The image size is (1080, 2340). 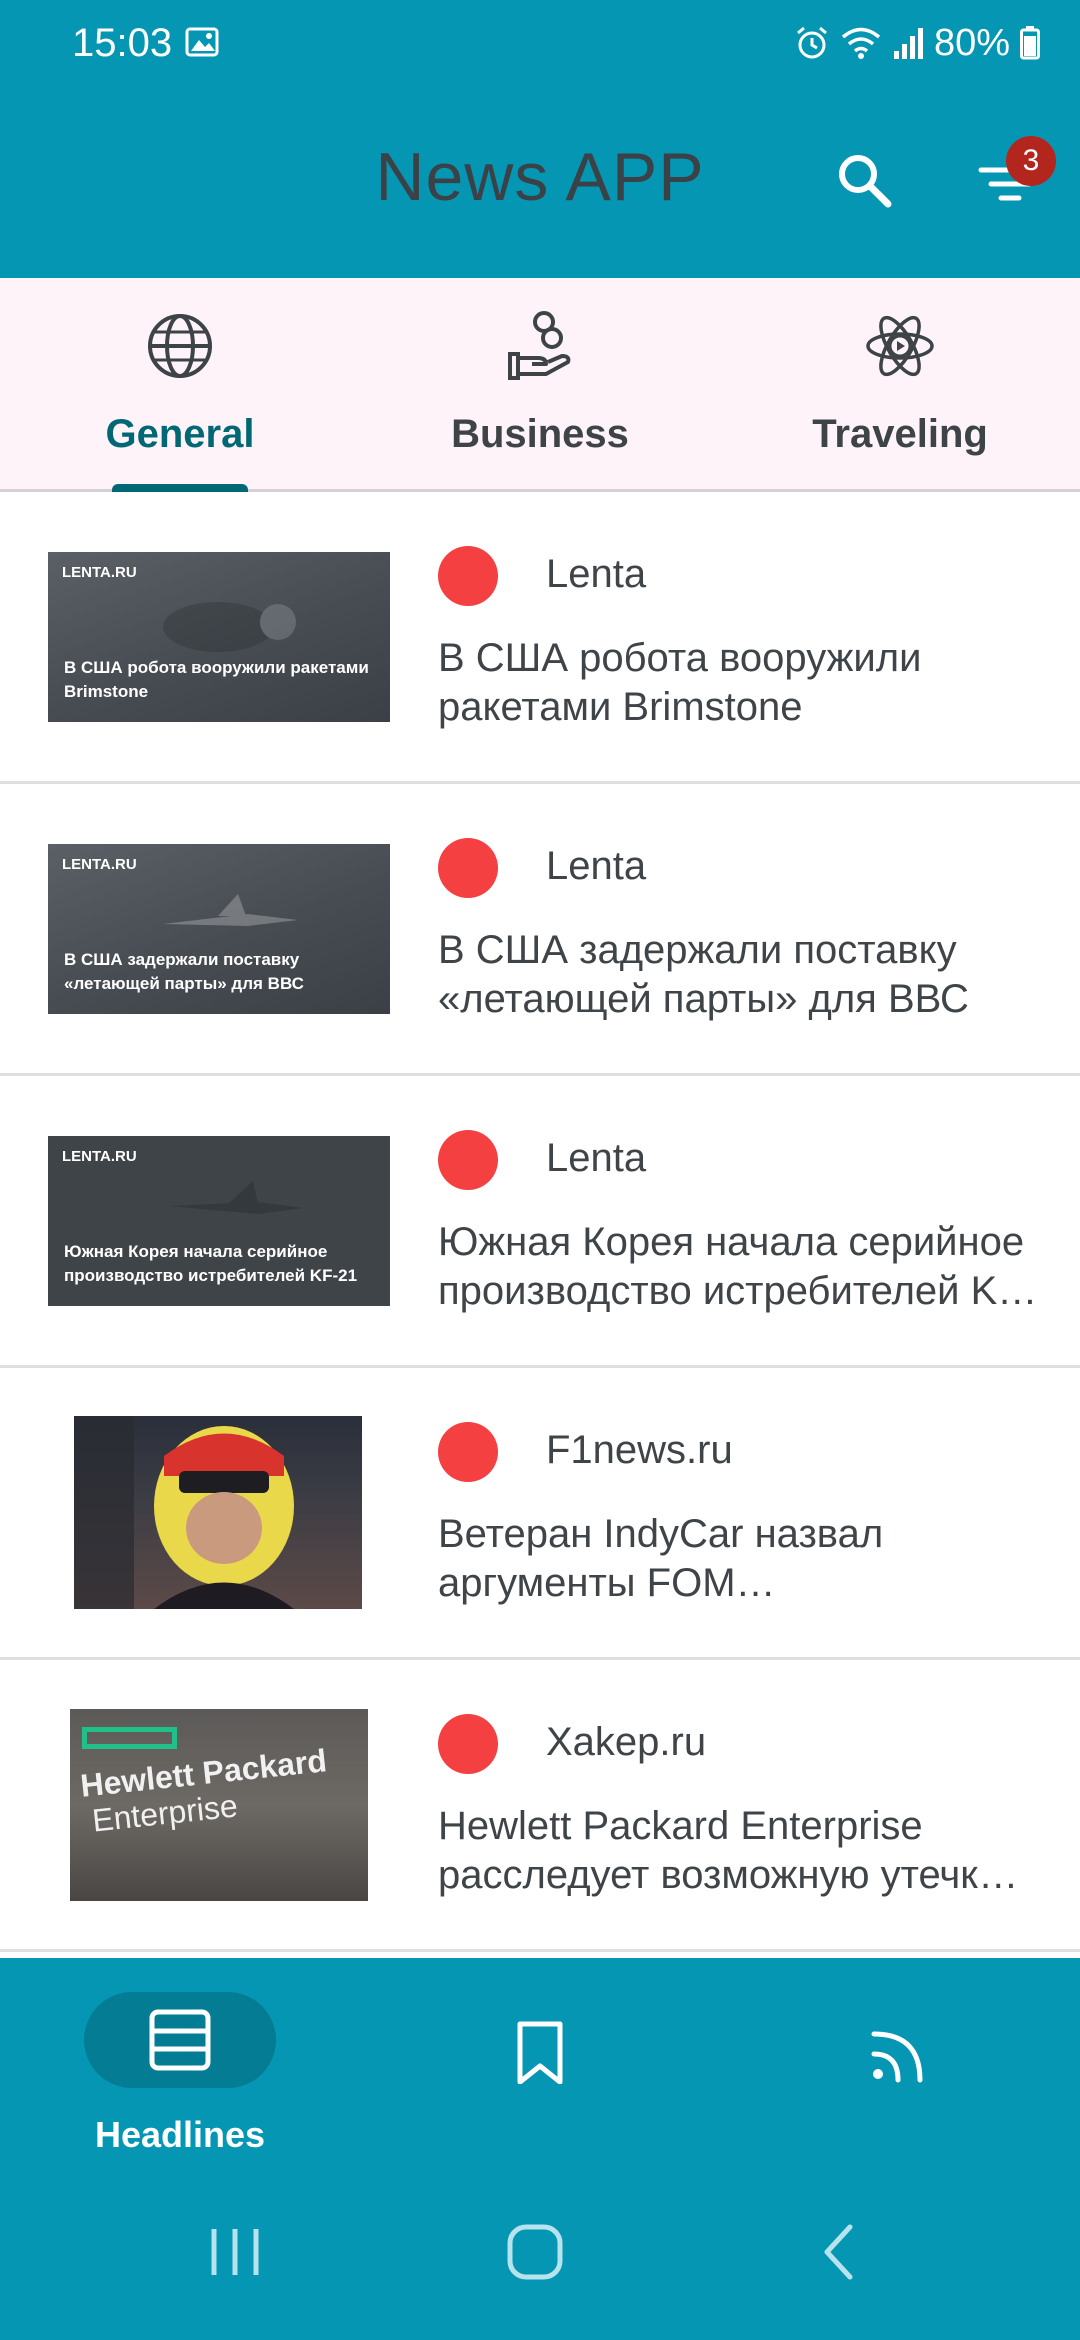 I want to click on recent-apps-icon, so click(x=235, y=2252).